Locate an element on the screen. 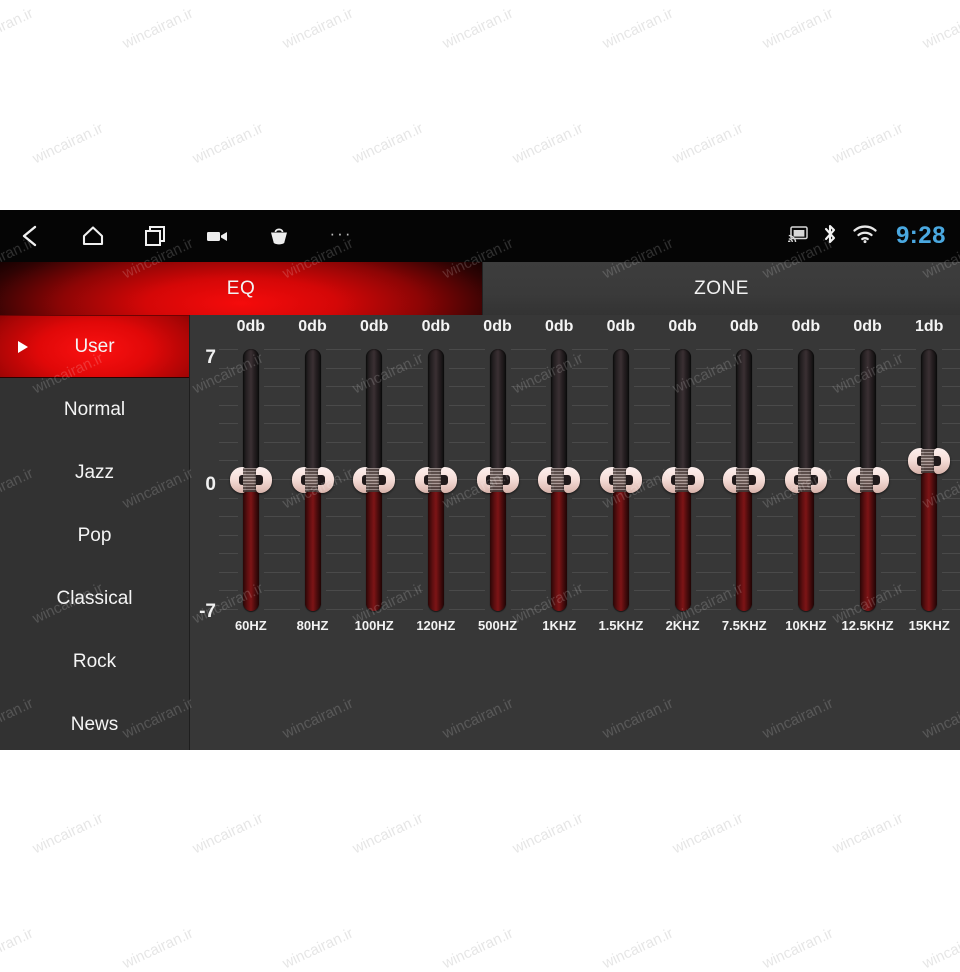  tab-zone: ZONE is located at coordinates (721, 288).